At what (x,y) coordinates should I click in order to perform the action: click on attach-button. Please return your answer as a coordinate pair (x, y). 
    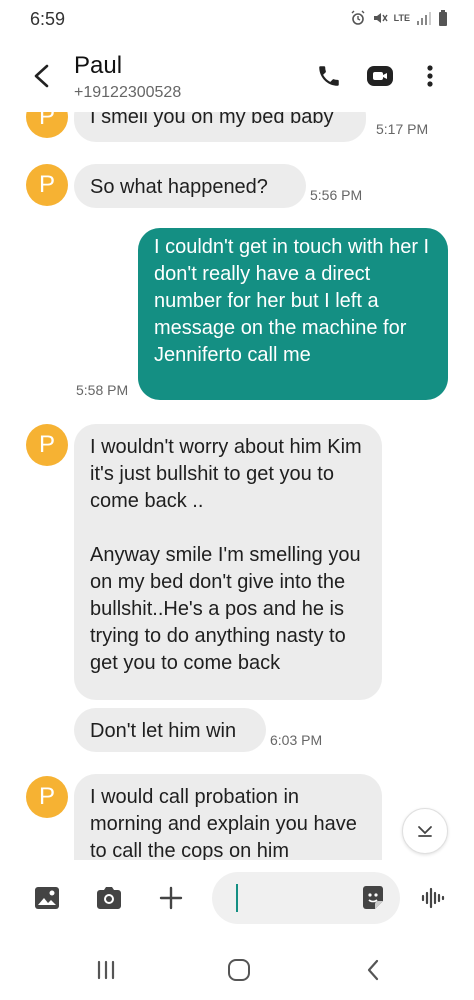
    Looking at the image, I should click on (171, 898).